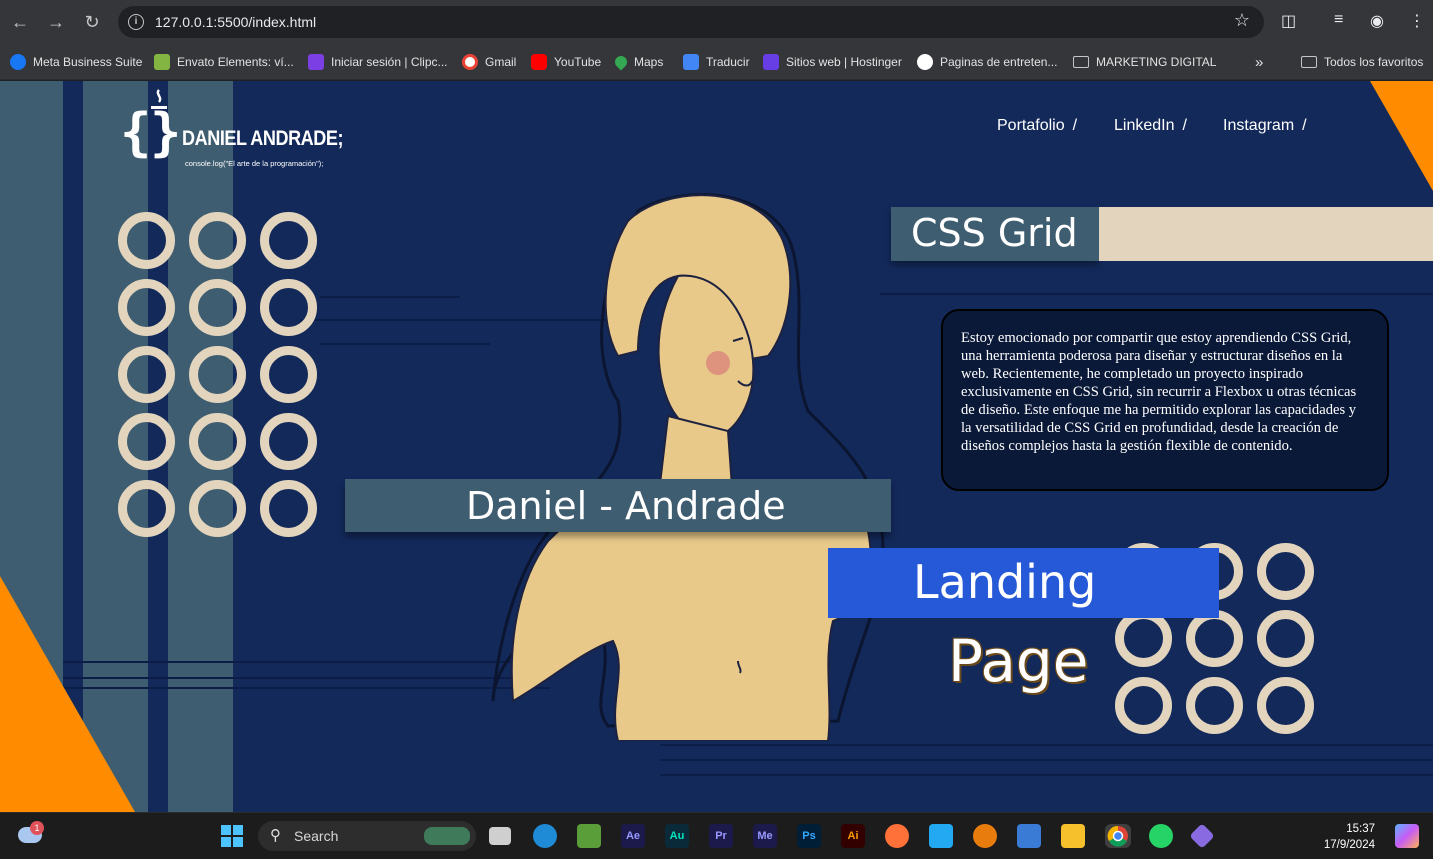 The width and height of the screenshot is (1433, 859). I want to click on bookmark-maps: Maps, so click(638, 62).